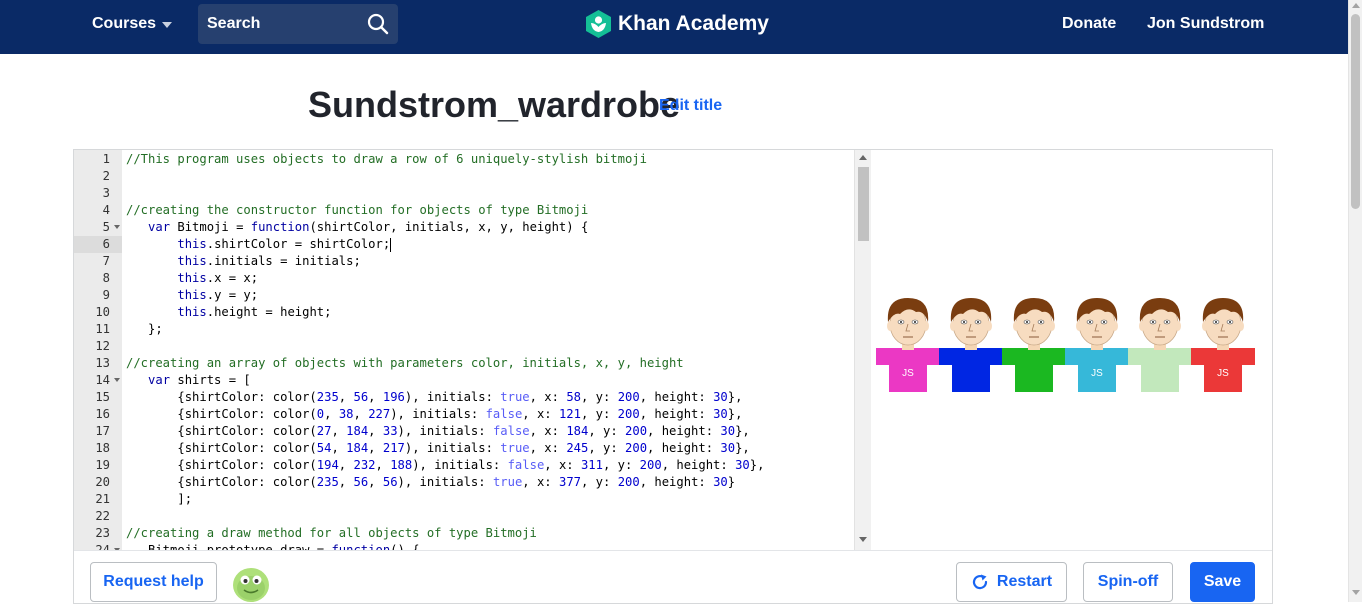  What do you see at coordinates (863, 204) in the screenshot?
I see `editor-scroll-thumb` at bounding box center [863, 204].